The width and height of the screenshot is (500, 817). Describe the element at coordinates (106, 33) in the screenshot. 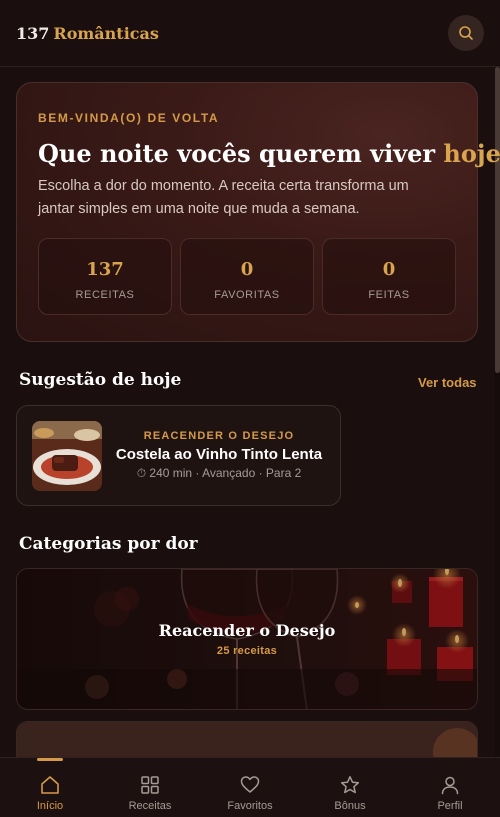

I see `brand-word: Românticas` at that location.